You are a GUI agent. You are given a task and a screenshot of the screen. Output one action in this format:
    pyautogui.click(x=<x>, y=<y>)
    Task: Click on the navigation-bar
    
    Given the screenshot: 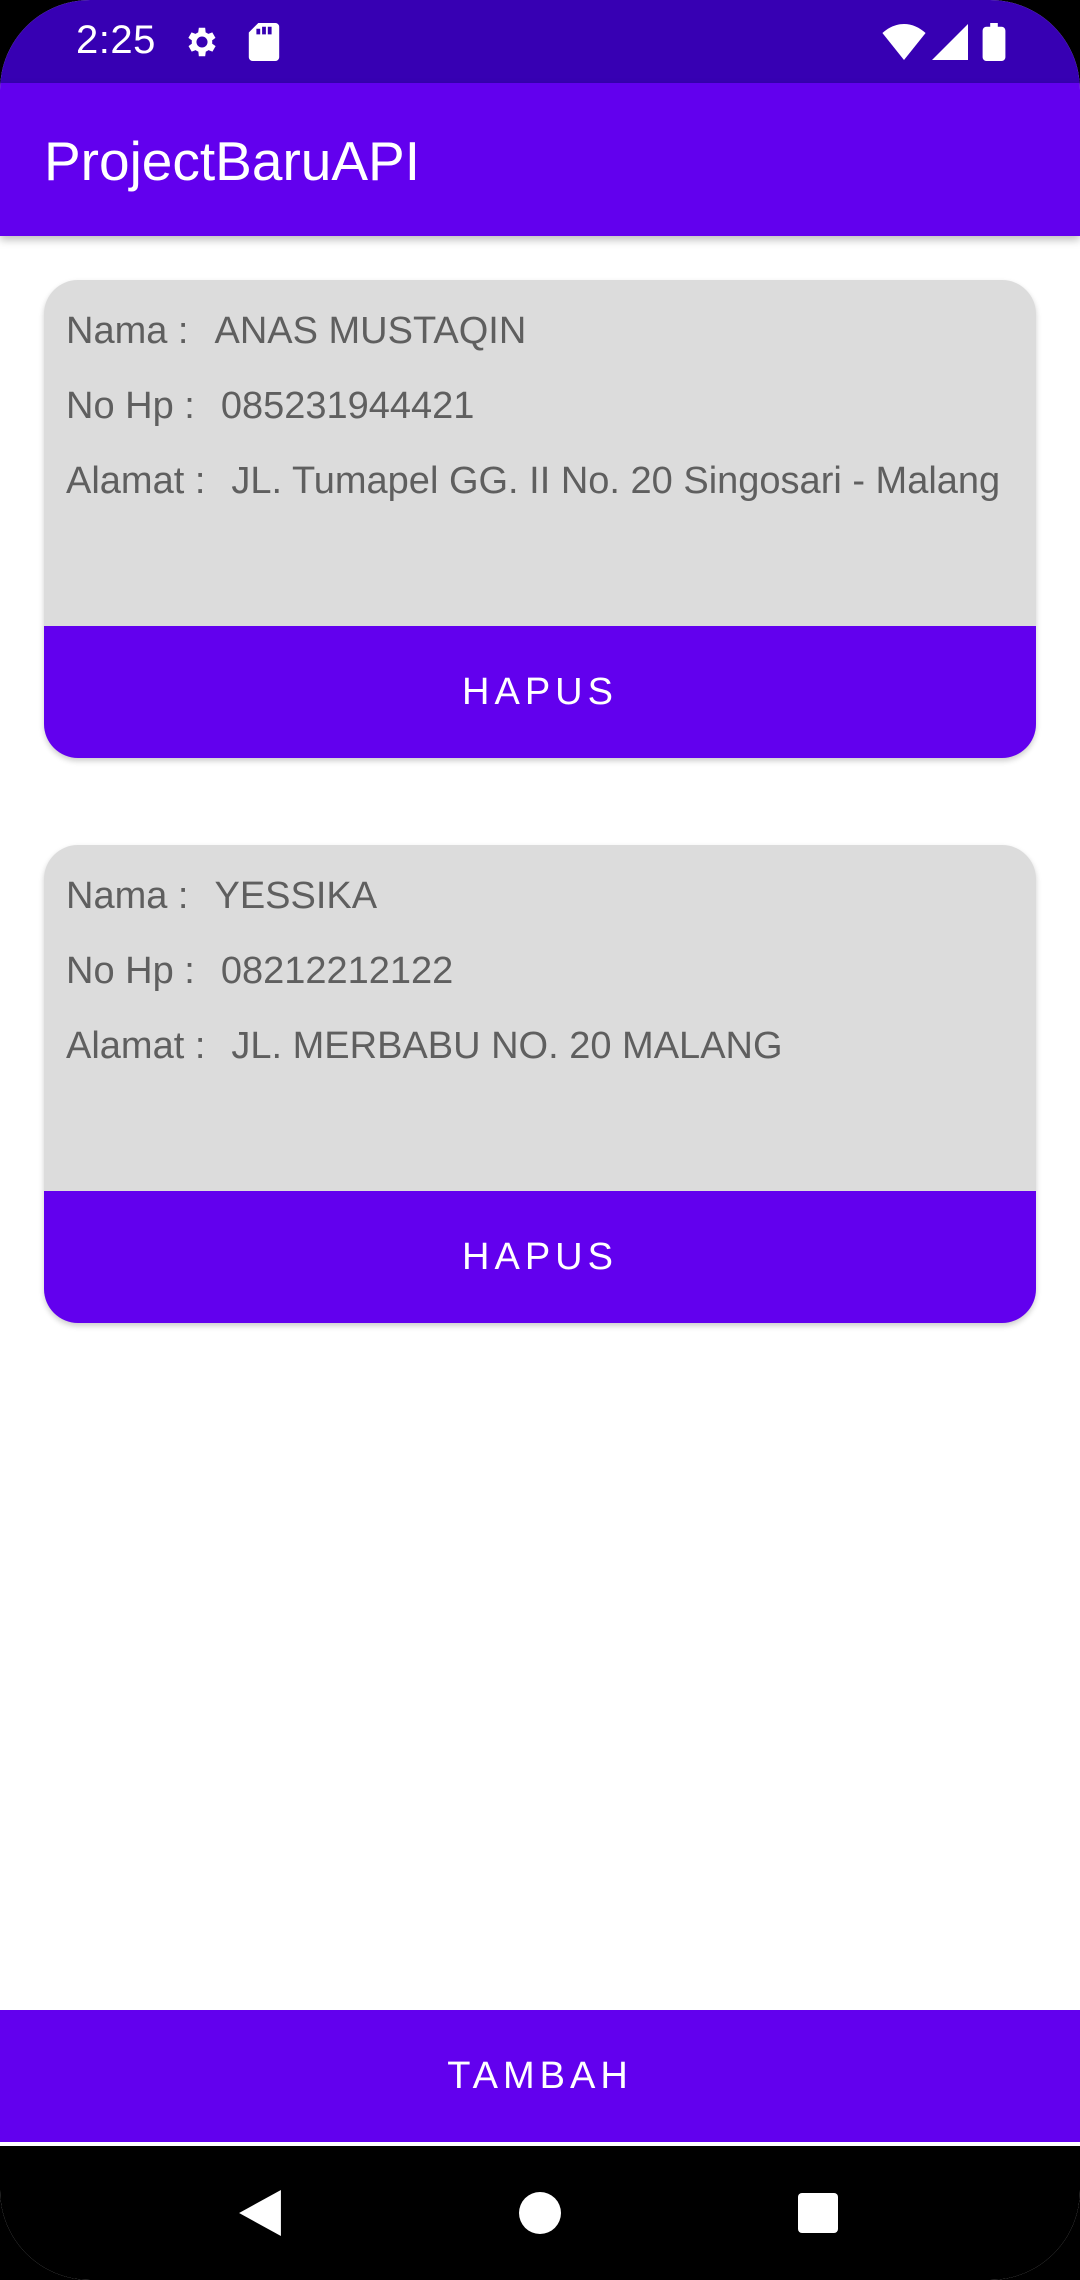 What is the action you would take?
    pyautogui.click(x=540, y=2213)
    